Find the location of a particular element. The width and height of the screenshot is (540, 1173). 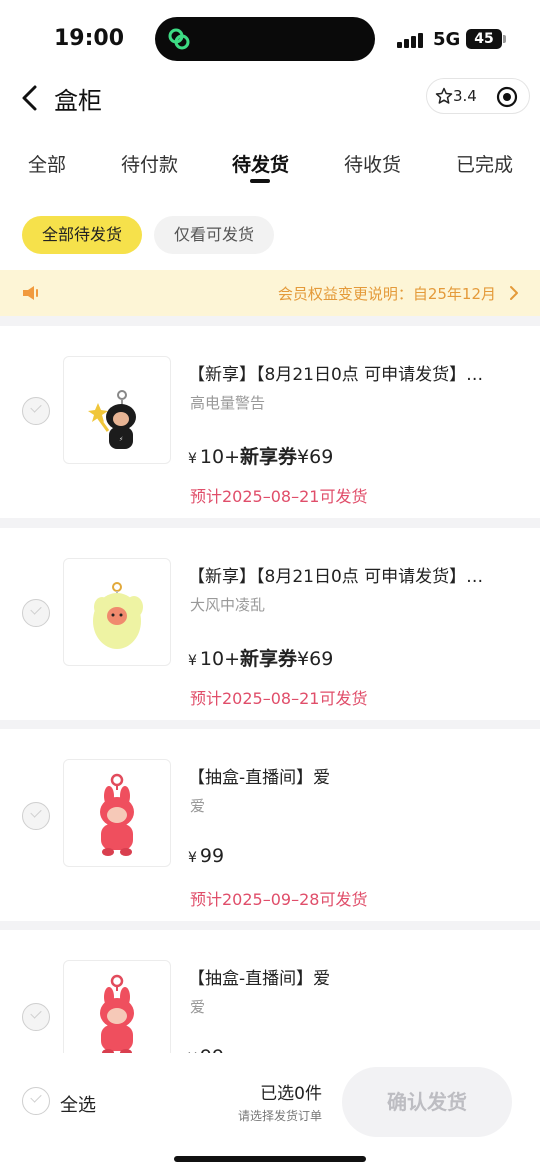

tab-all: 全部 is located at coordinates (47, 163).